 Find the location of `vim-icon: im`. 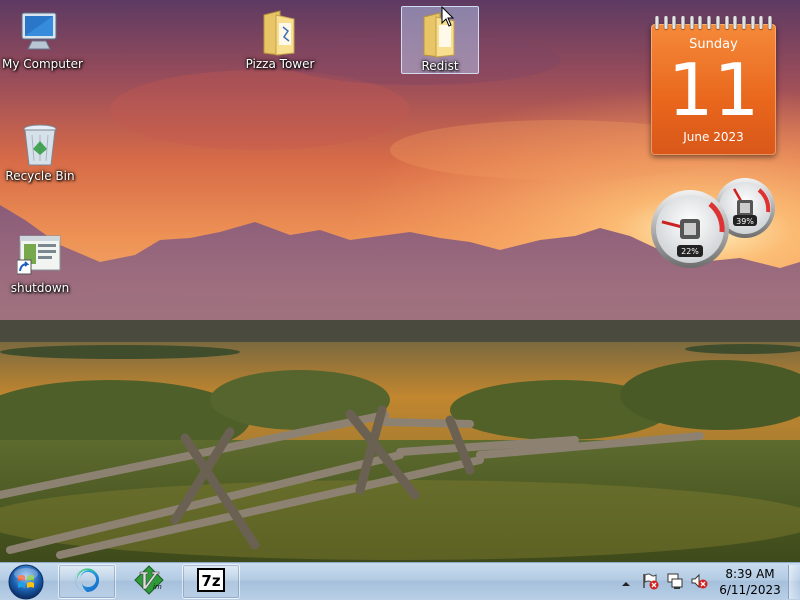

vim-icon: im is located at coordinates (149, 581).